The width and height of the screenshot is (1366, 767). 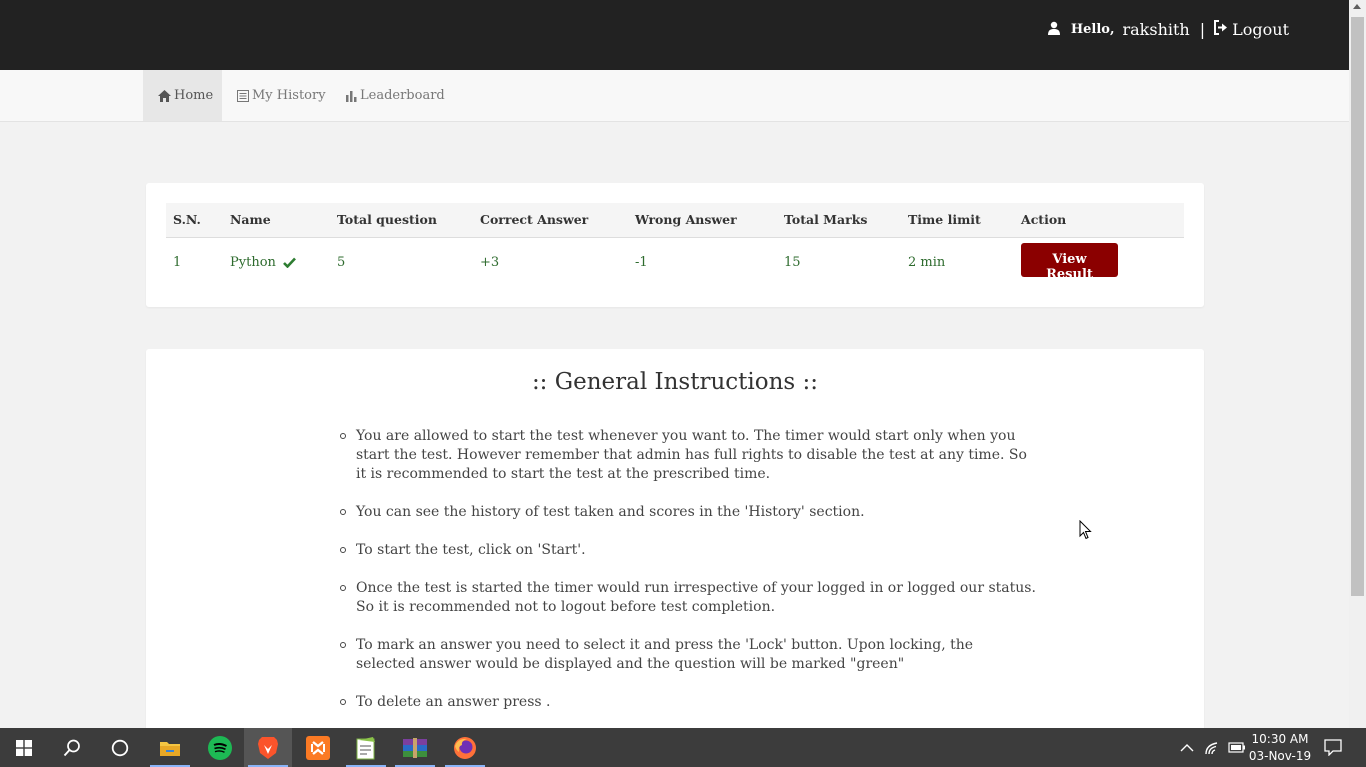 I want to click on list-item: To delete an answer press ., so click(x=688, y=702).